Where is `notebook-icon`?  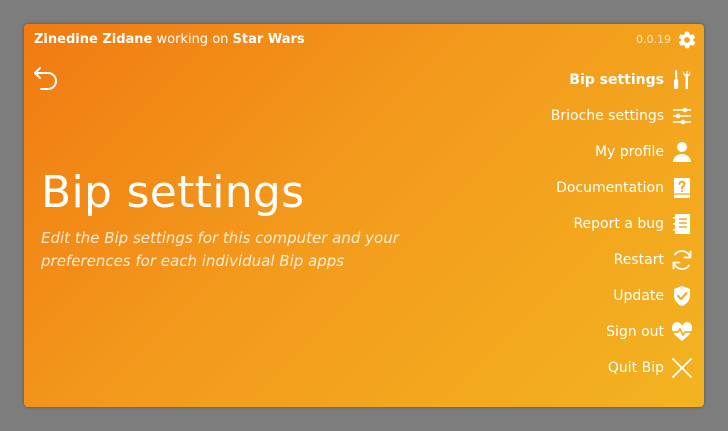
notebook-icon is located at coordinates (682, 224).